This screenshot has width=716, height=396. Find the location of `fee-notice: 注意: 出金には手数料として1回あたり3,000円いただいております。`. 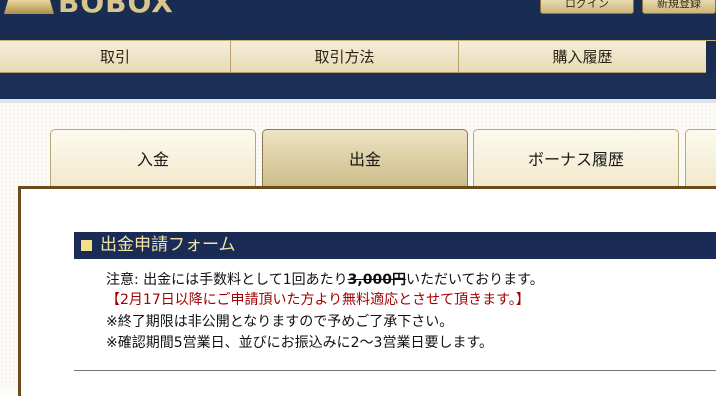

fee-notice: 注意: 出金には手数料として1回あたり3,000円いただいております。 is located at coordinates (325, 280).